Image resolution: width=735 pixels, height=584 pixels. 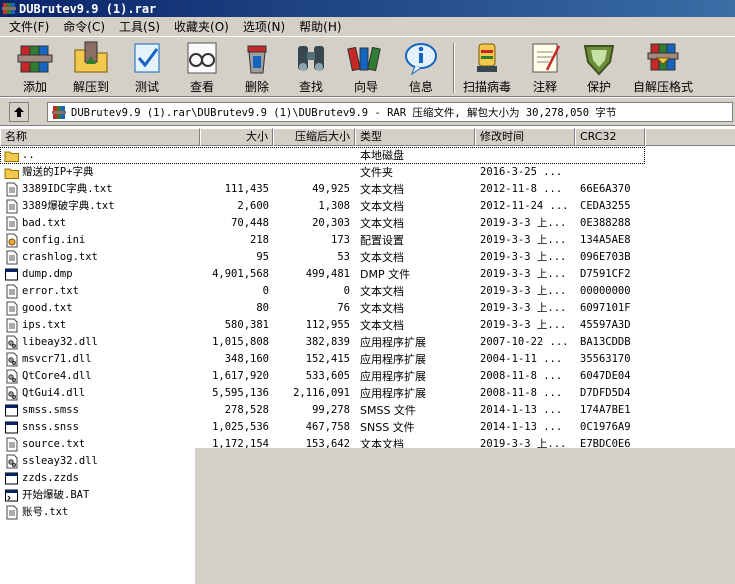 I want to click on file-size: 80, so click(x=262, y=308).